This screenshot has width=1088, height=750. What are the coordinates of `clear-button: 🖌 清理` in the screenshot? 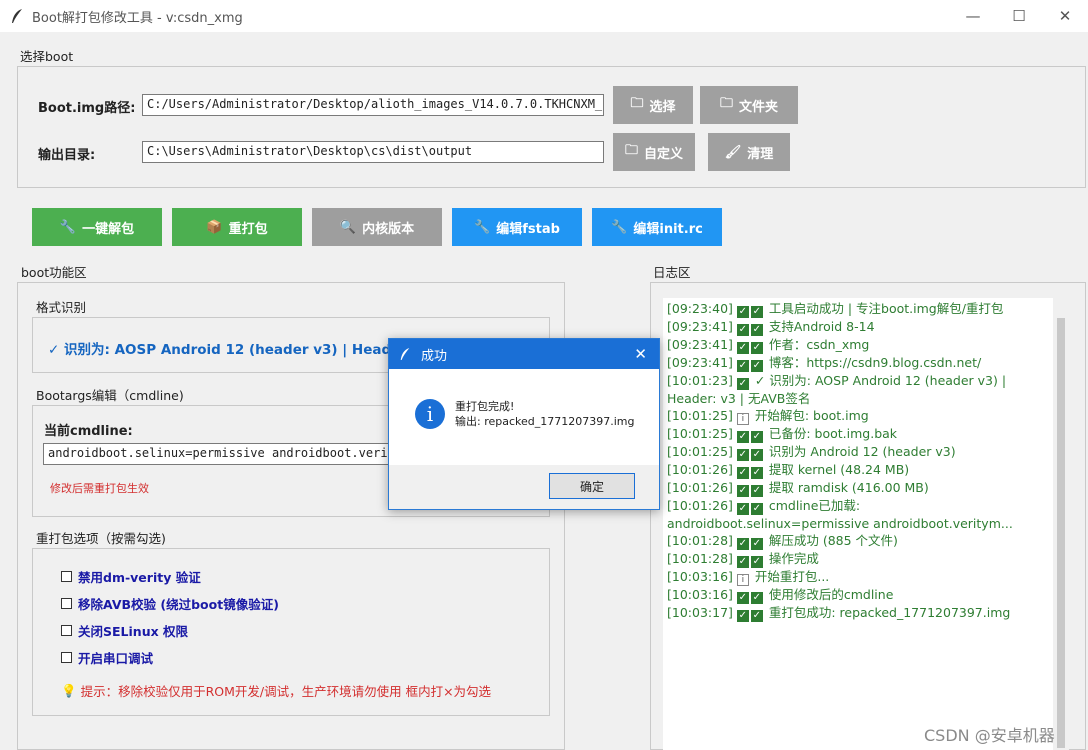 It's located at (749, 152).